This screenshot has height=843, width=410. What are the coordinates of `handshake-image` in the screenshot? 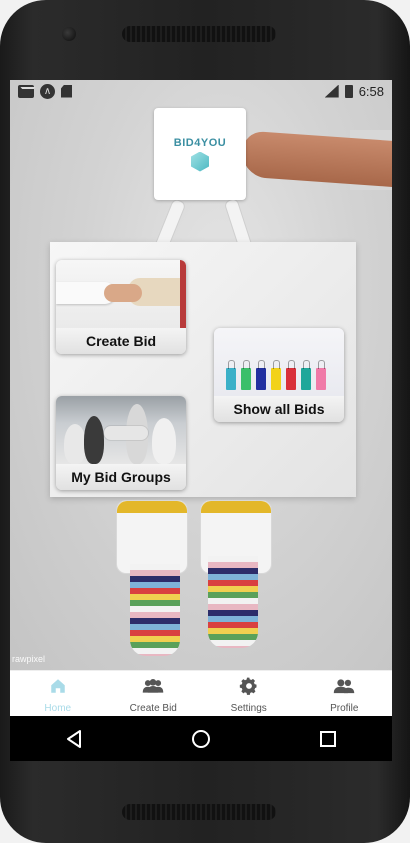 It's located at (121, 294).